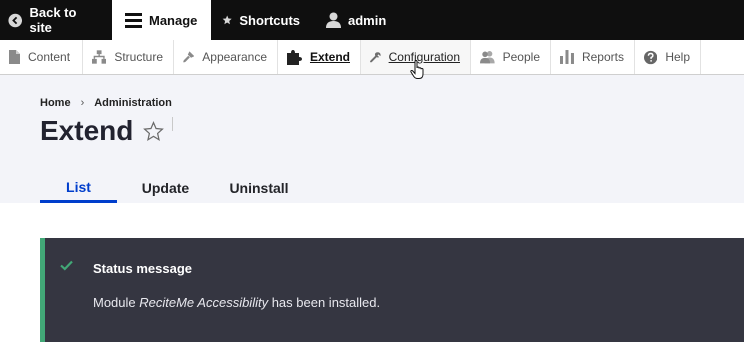 This screenshot has height=346, width=744. Describe the element at coordinates (333, 20) in the screenshot. I see `user-icon` at that location.